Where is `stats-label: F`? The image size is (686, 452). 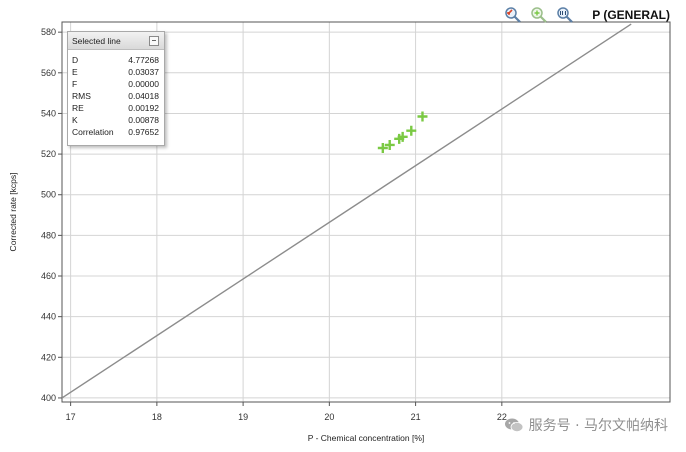
stats-label: F is located at coordinates (75, 84).